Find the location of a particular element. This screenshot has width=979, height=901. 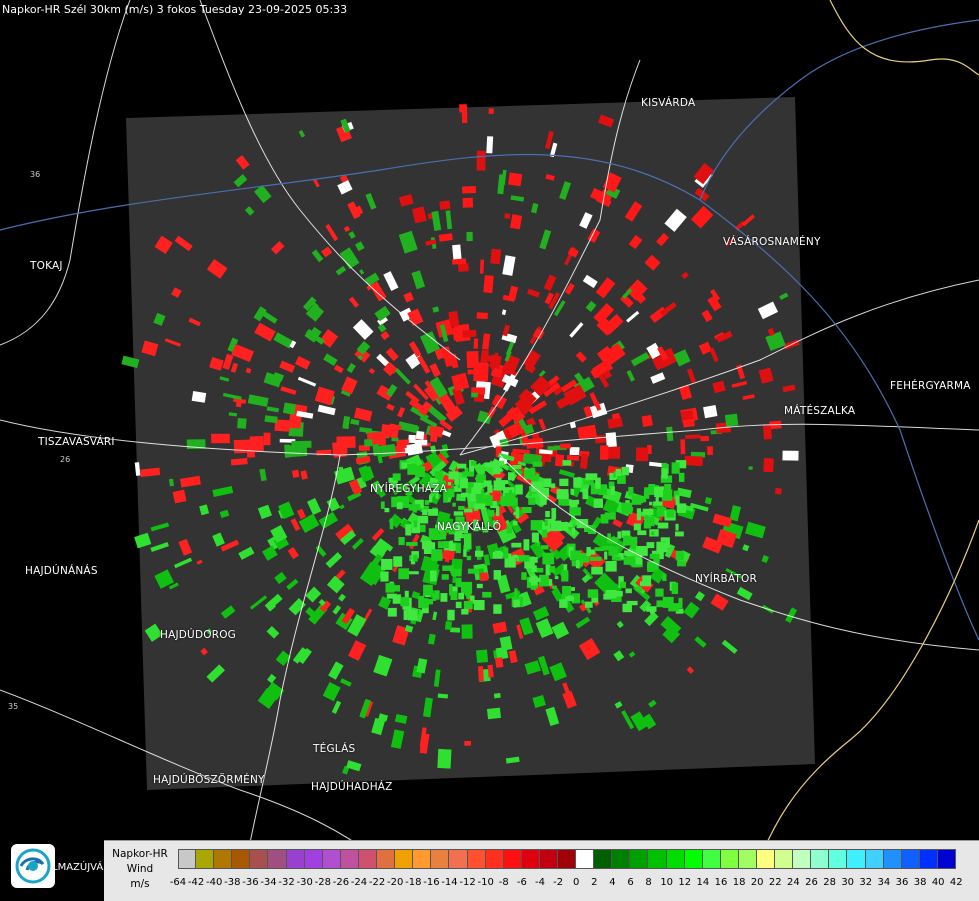

logo-icon is located at coordinates (33, 866).